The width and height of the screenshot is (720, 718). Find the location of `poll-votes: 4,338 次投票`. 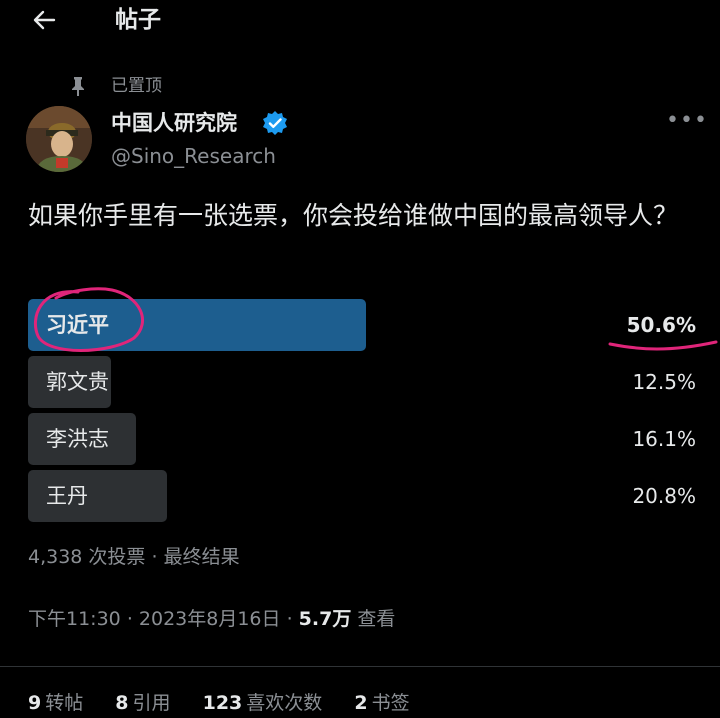

poll-votes: 4,338 次投票 is located at coordinates (87, 557).